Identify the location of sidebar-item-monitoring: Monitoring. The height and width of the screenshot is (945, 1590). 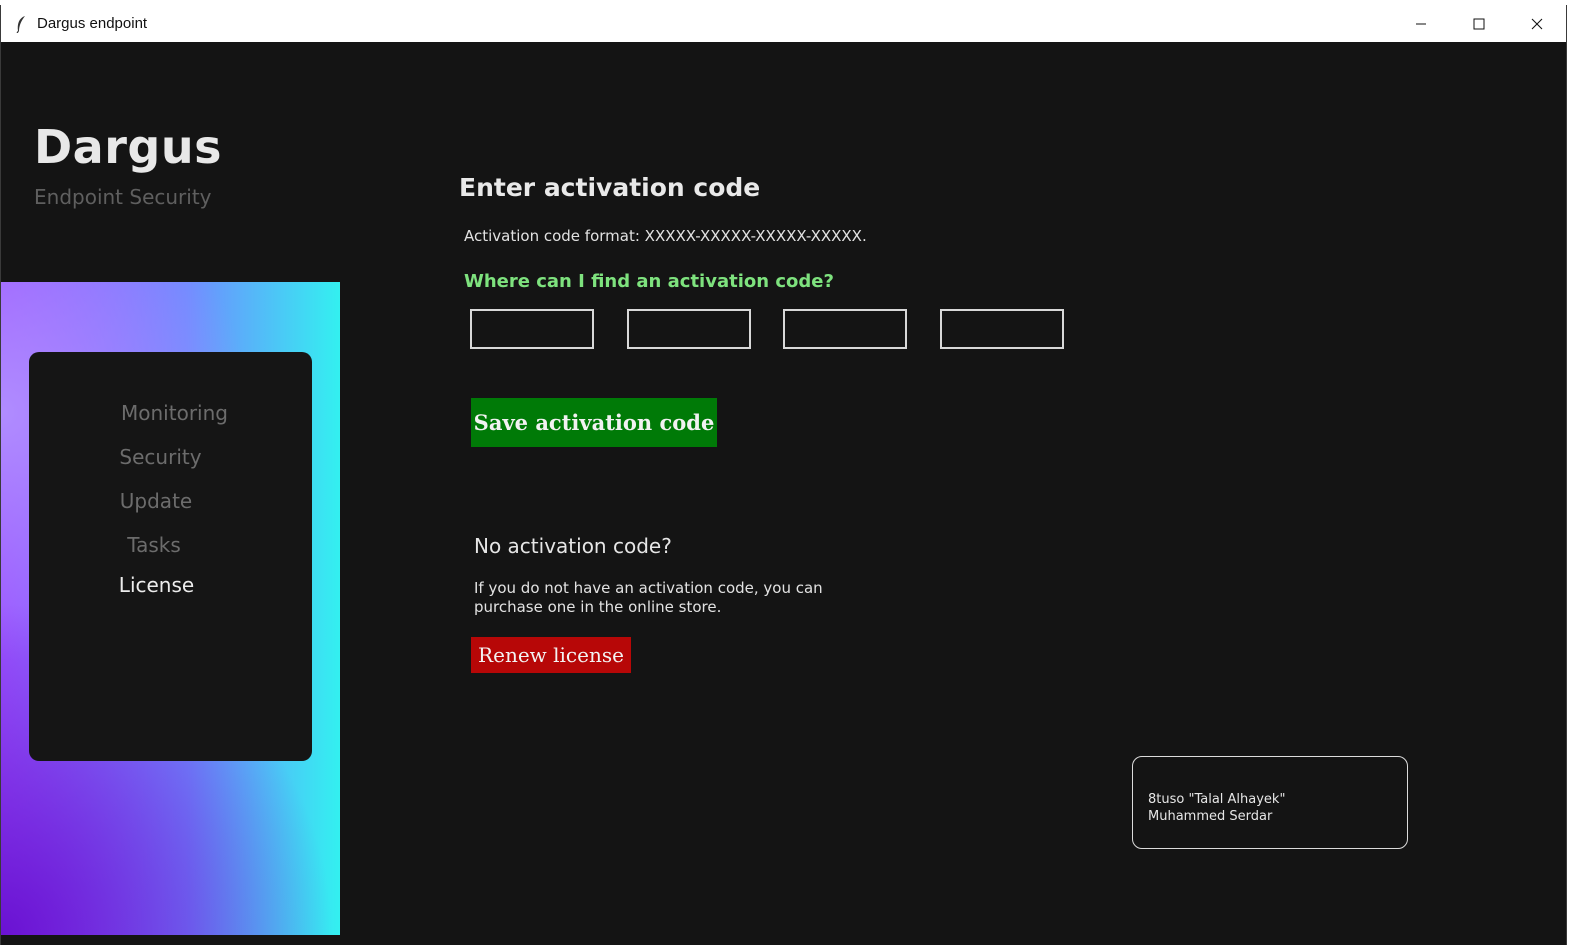
(170, 413).